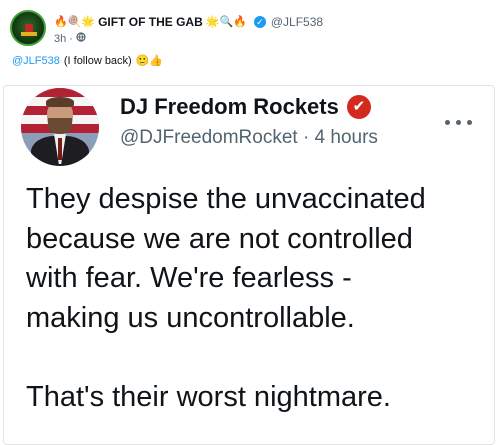  Describe the element at coordinates (29, 34) in the screenshot. I see `avatar-logo-bar` at that location.